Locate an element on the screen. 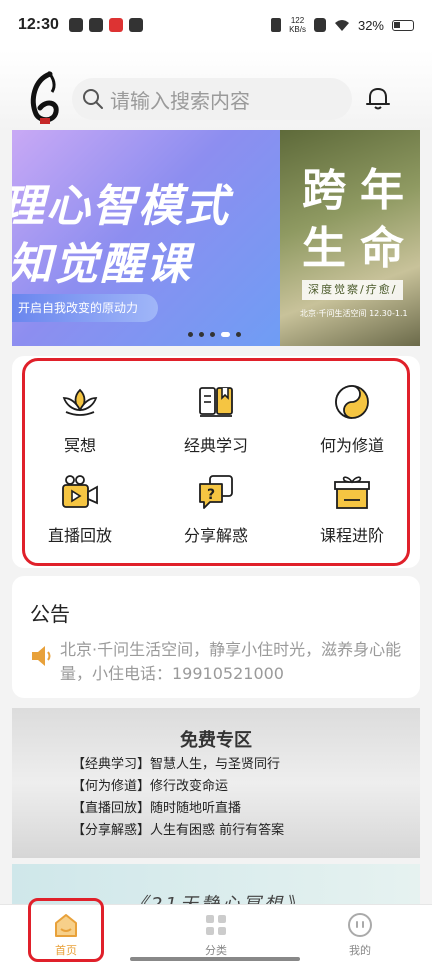 This screenshot has width=432, height=964. grid-item-label: 经典学习 is located at coordinates (215, 445).